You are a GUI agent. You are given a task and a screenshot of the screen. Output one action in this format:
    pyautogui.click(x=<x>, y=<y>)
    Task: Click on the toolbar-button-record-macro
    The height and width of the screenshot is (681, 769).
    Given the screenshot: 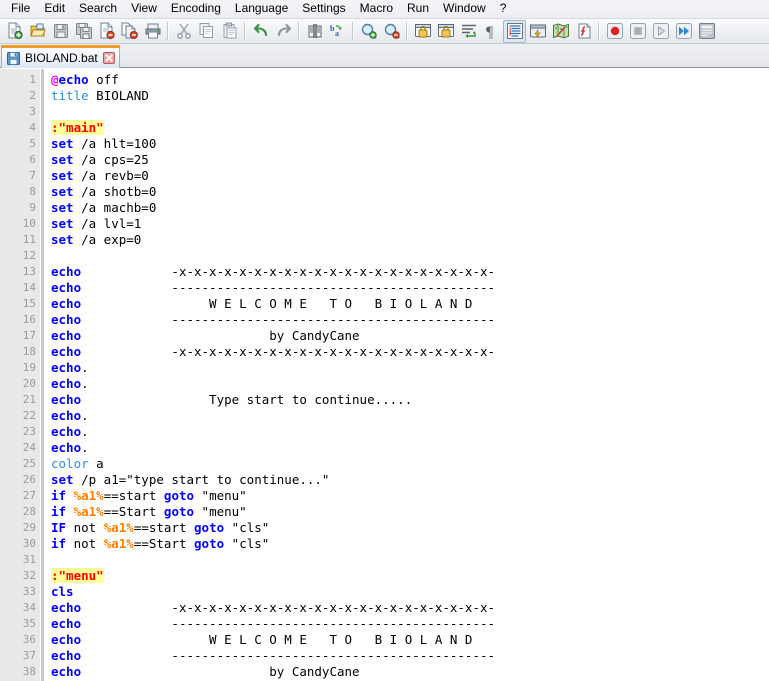 What is the action you would take?
    pyautogui.click(x=614, y=31)
    